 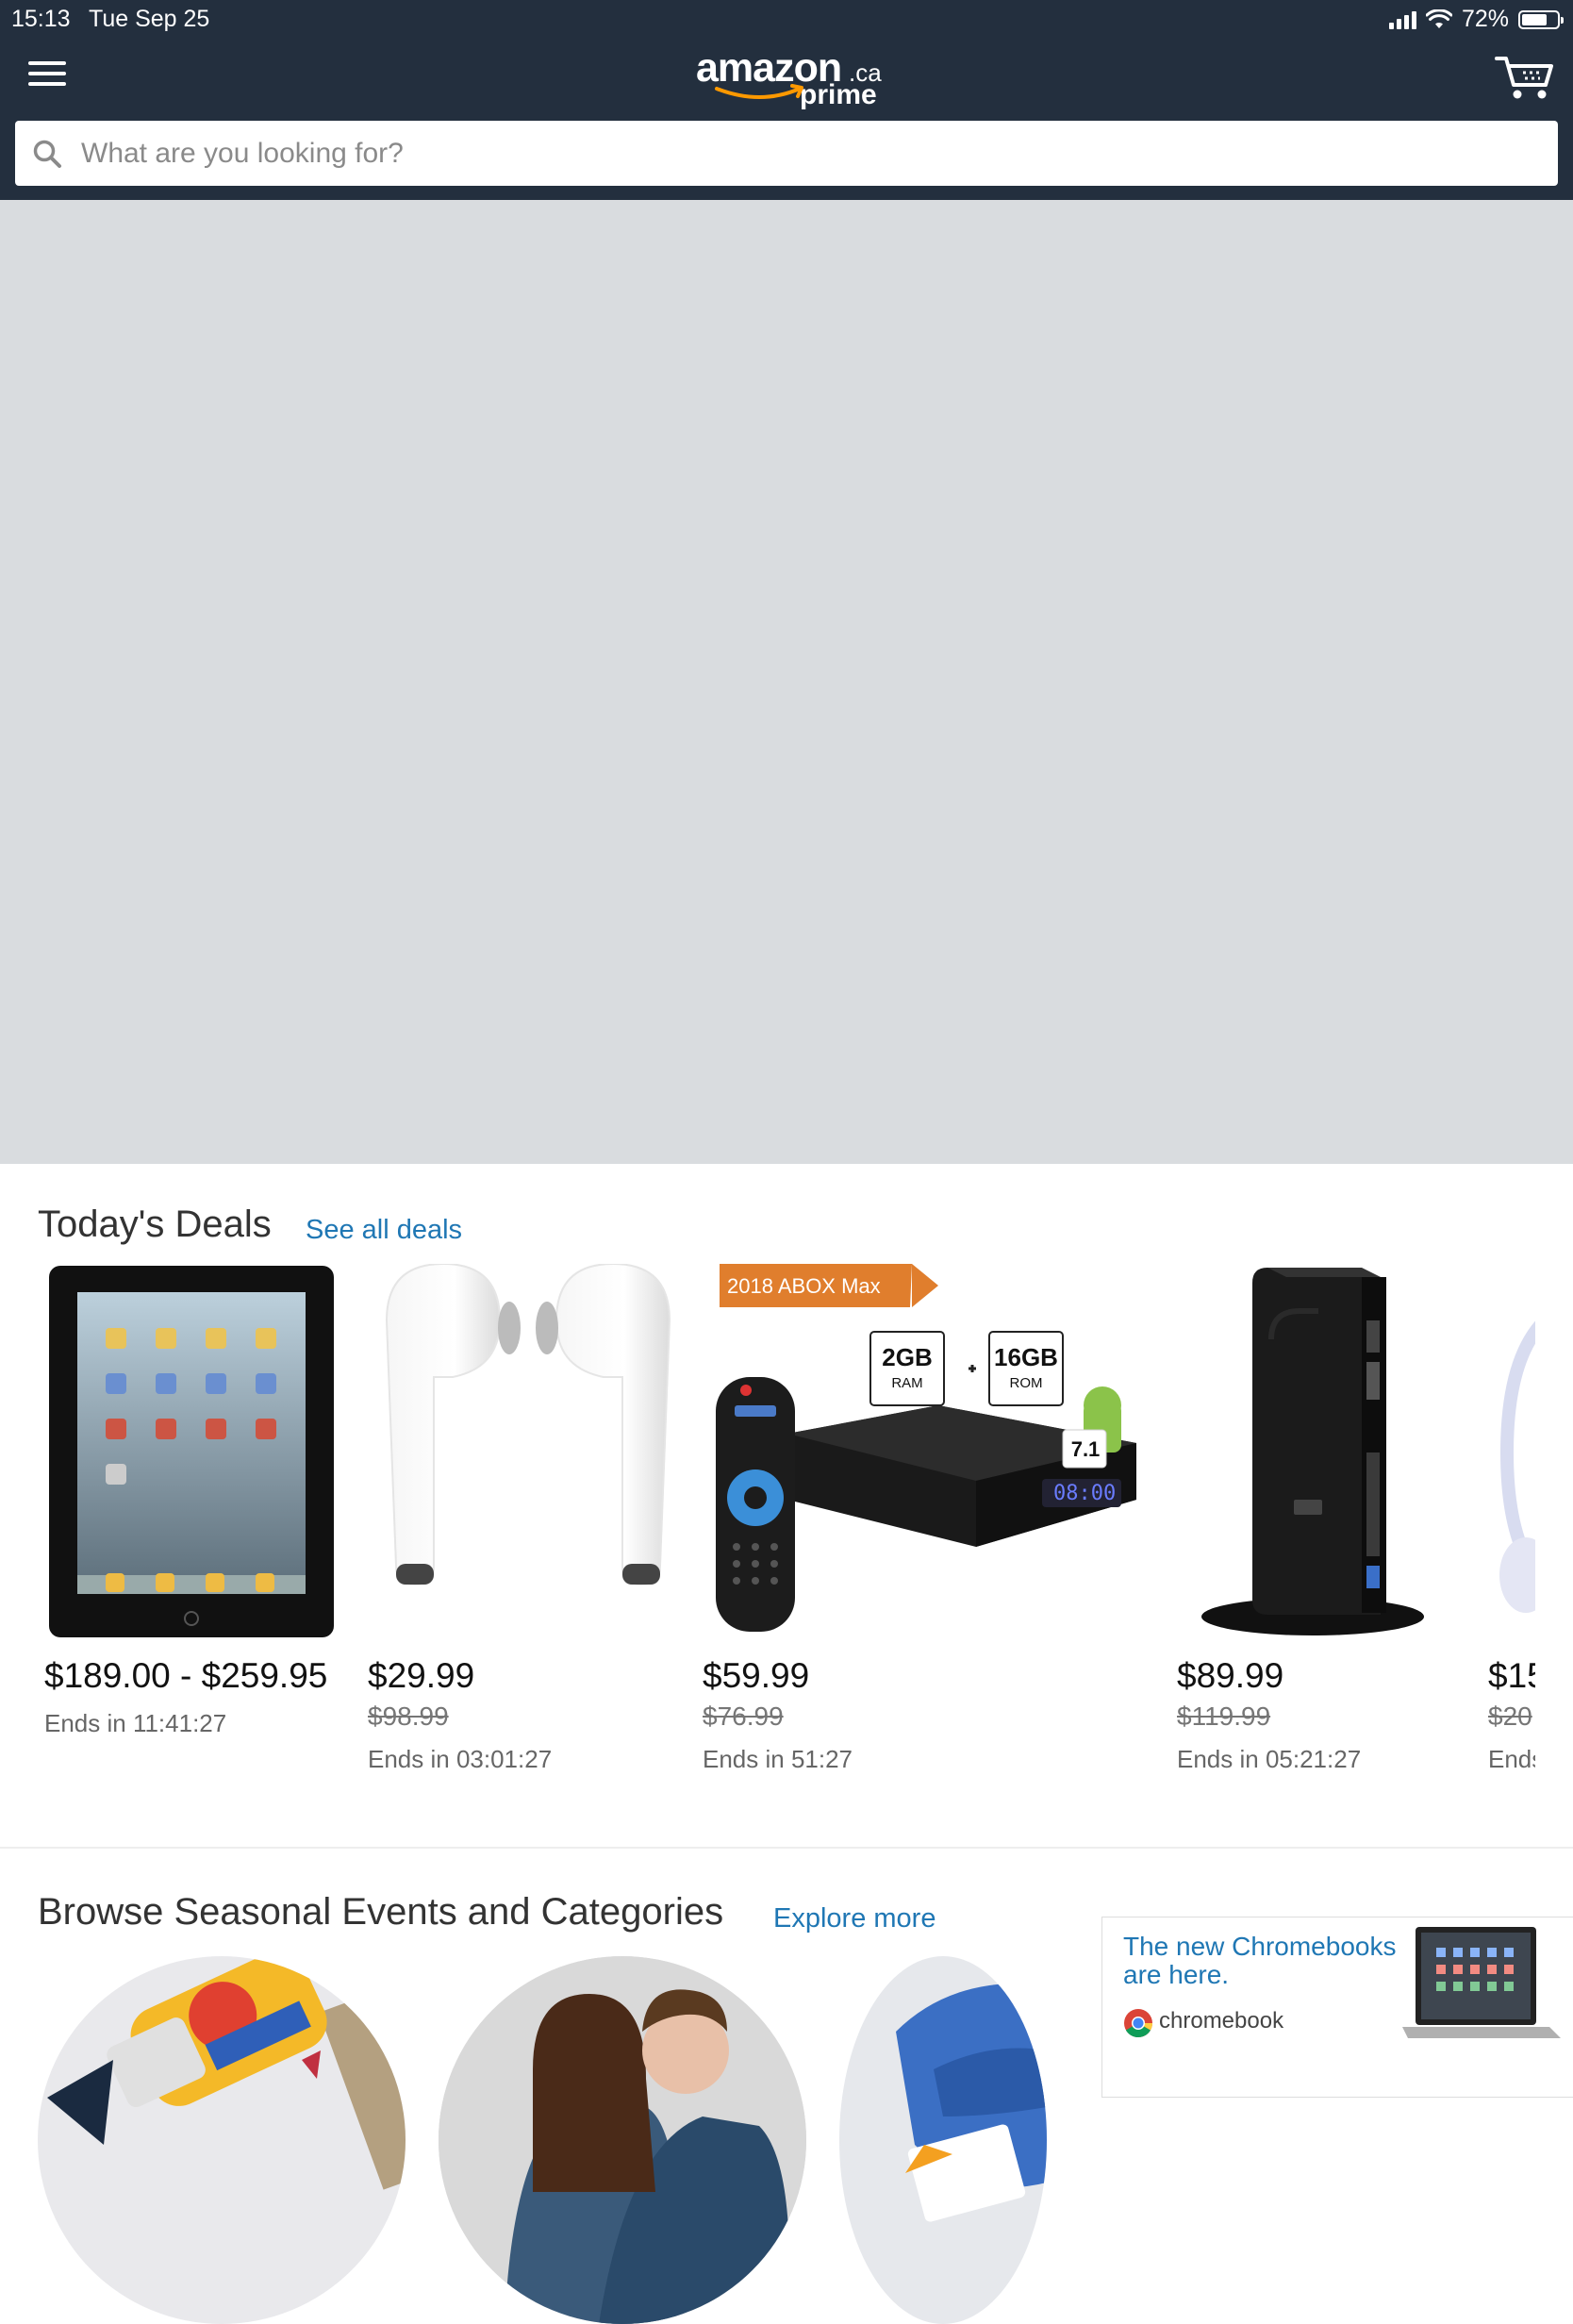 What do you see at coordinates (155, 1225) in the screenshot?
I see `todays-deals-title: Today's Deals` at bounding box center [155, 1225].